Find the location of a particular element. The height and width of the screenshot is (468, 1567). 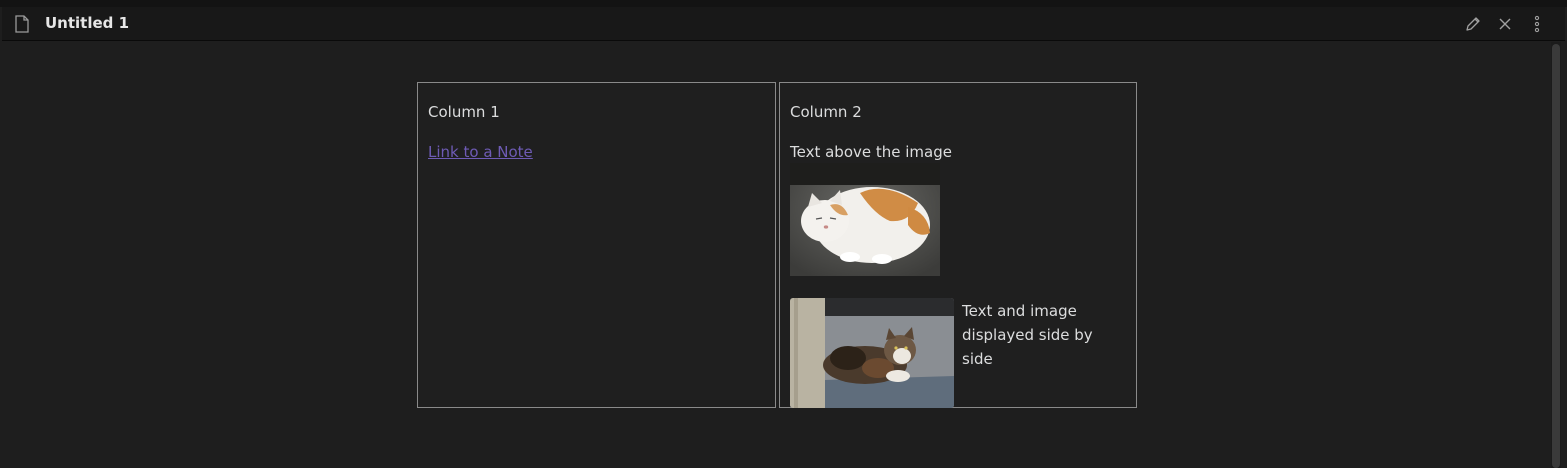

note-header: Untitled 1 is located at coordinates (783, 24).